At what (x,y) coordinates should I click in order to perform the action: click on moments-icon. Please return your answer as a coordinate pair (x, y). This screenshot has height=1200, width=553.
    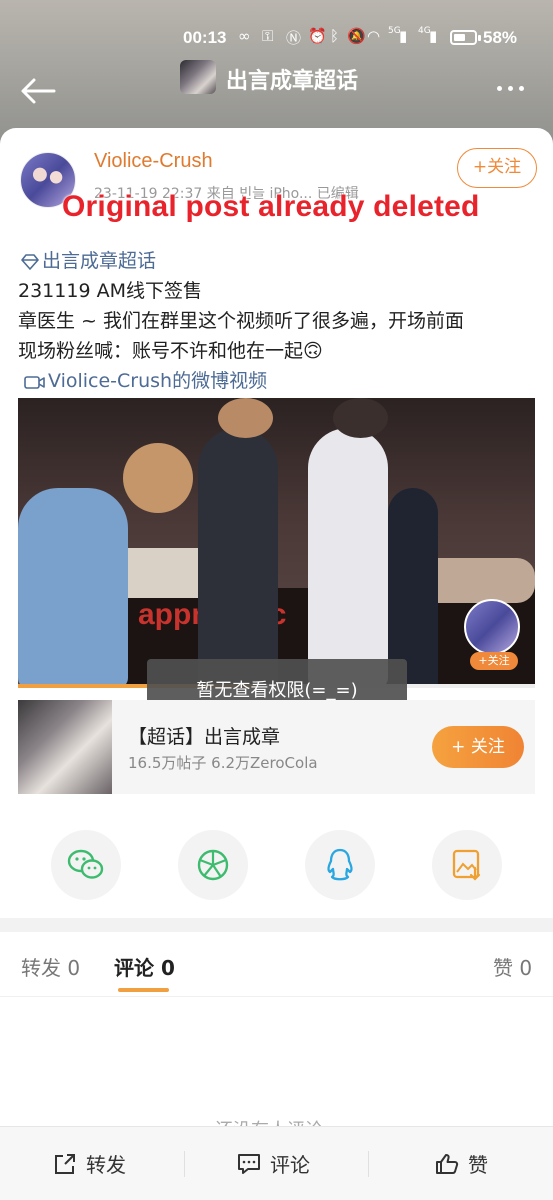
    Looking at the image, I should click on (213, 865).